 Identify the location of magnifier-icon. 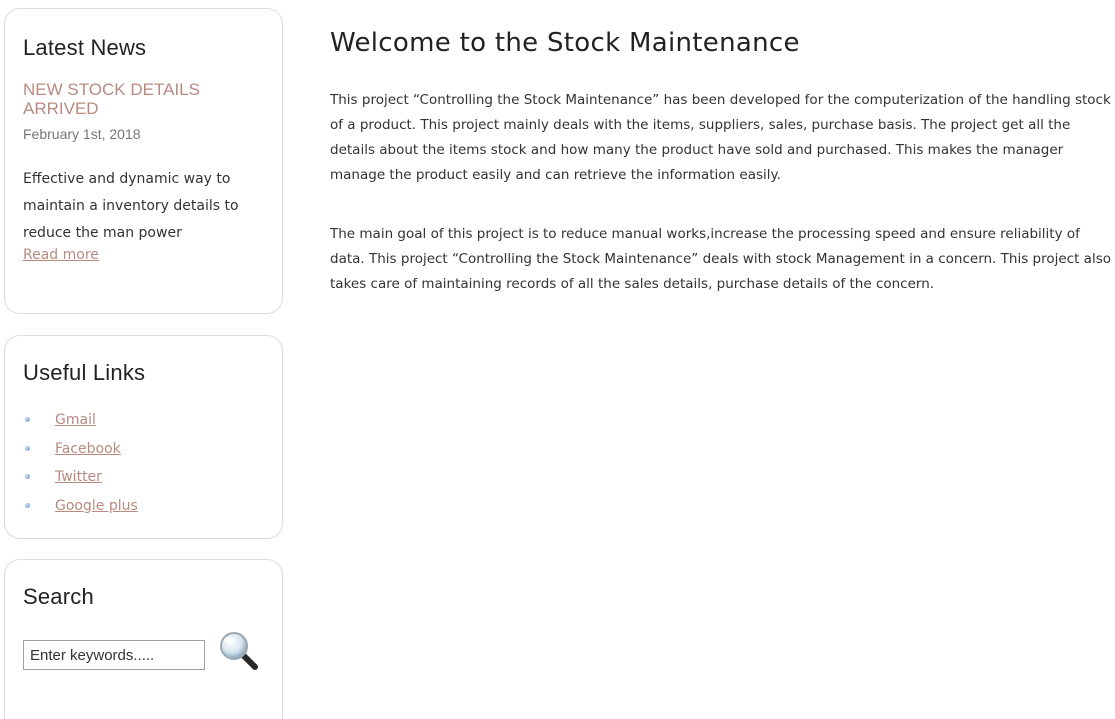
(239, 651).